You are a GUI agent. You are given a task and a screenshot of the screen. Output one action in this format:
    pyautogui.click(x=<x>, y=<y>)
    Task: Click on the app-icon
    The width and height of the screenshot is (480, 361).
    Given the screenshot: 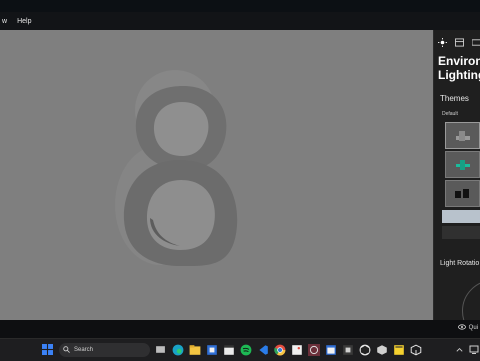 What is the action you would take?
    pyautogui.click(x=211, y=349)
    